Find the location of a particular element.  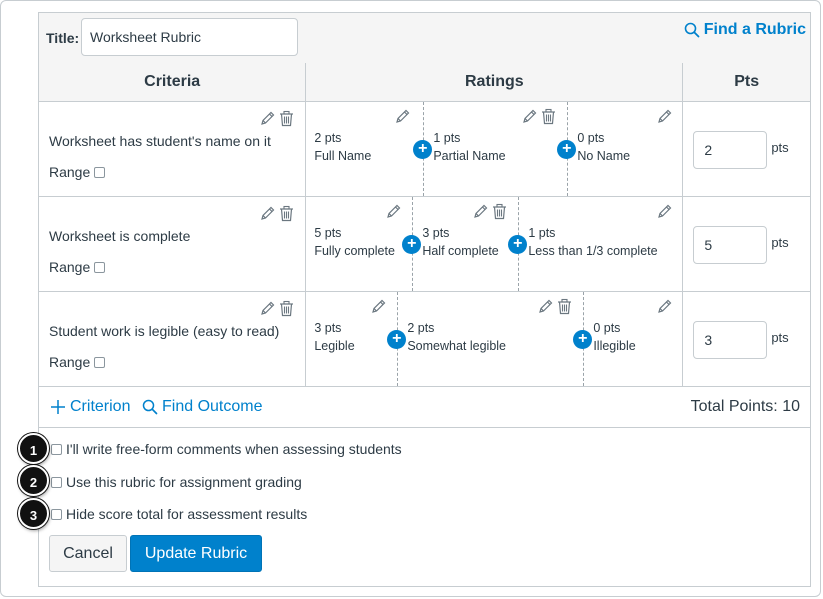

criterion-cell: Worksheet is complete Range is located at coordinates (173, 244).